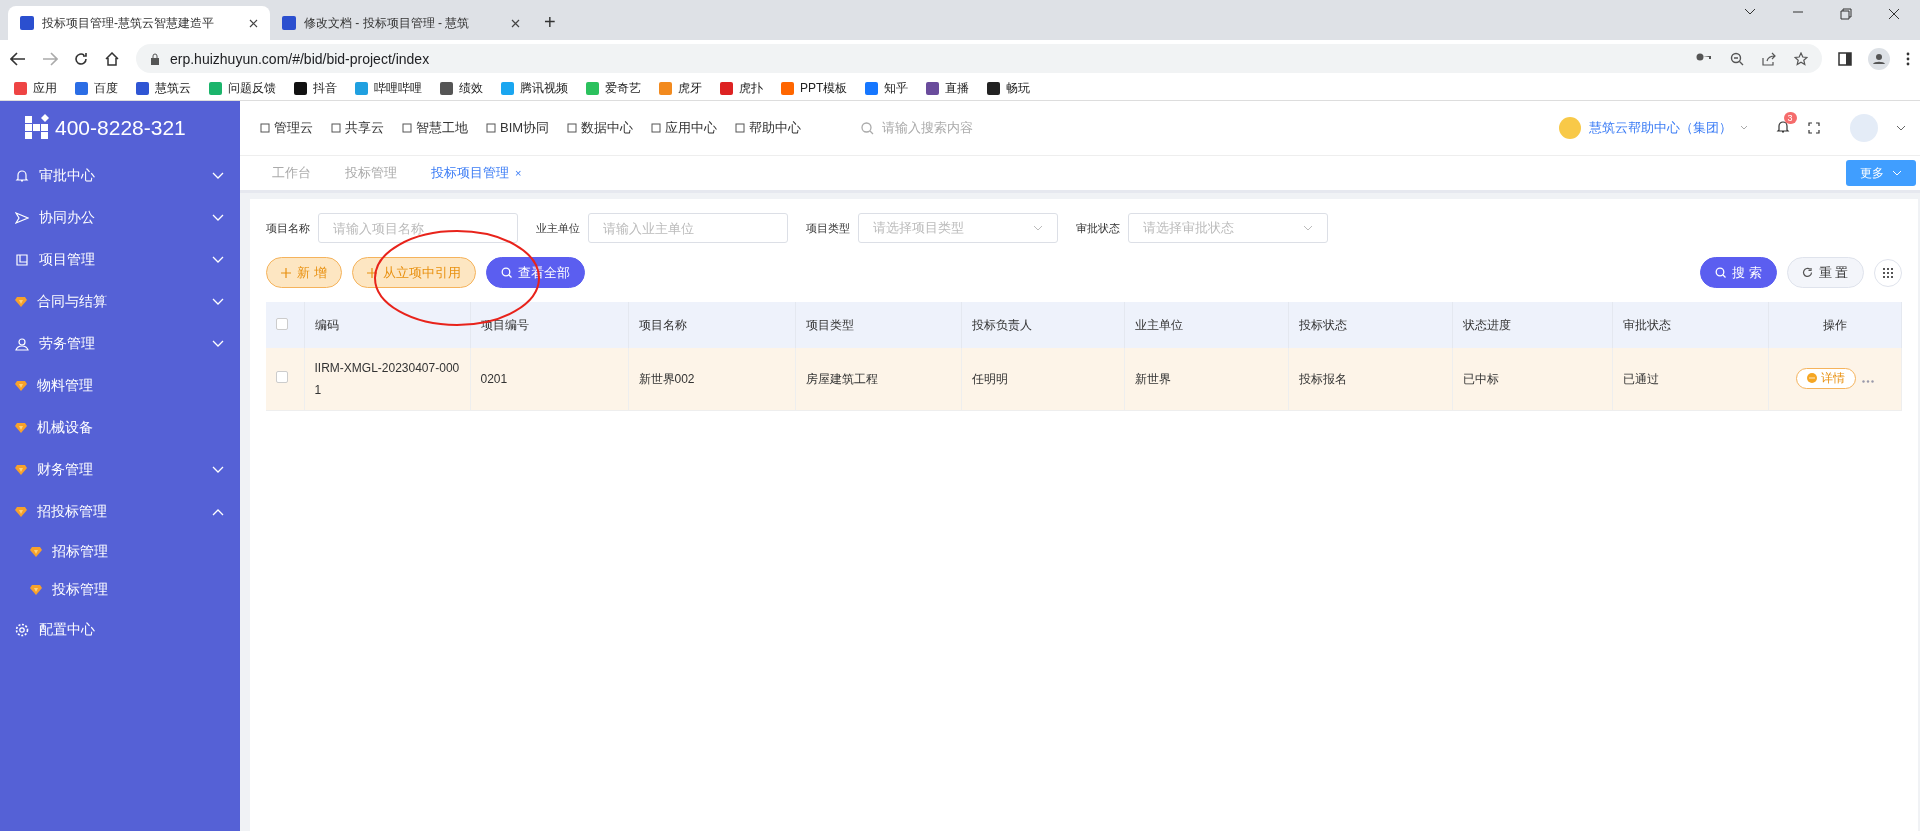 The height and width of the screenshot is (831, 1920). Describe the element at coordinates (828, 228) in the screenshot. I see `filter-label: 项目类型` at that location.